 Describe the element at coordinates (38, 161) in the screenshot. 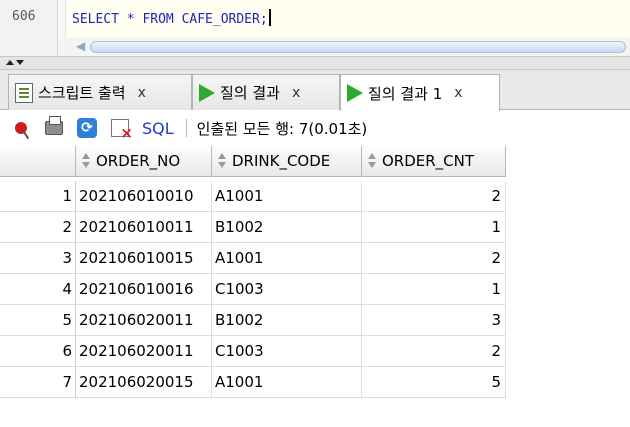

I see `row-number-header` at that location.